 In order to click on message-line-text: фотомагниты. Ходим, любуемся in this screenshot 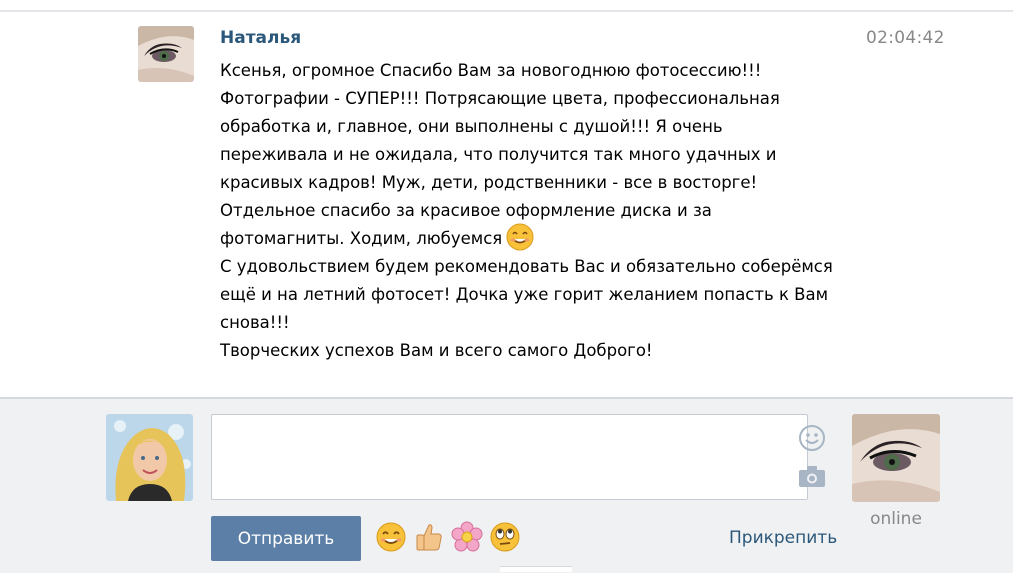, I will do `click(361, 238)`.